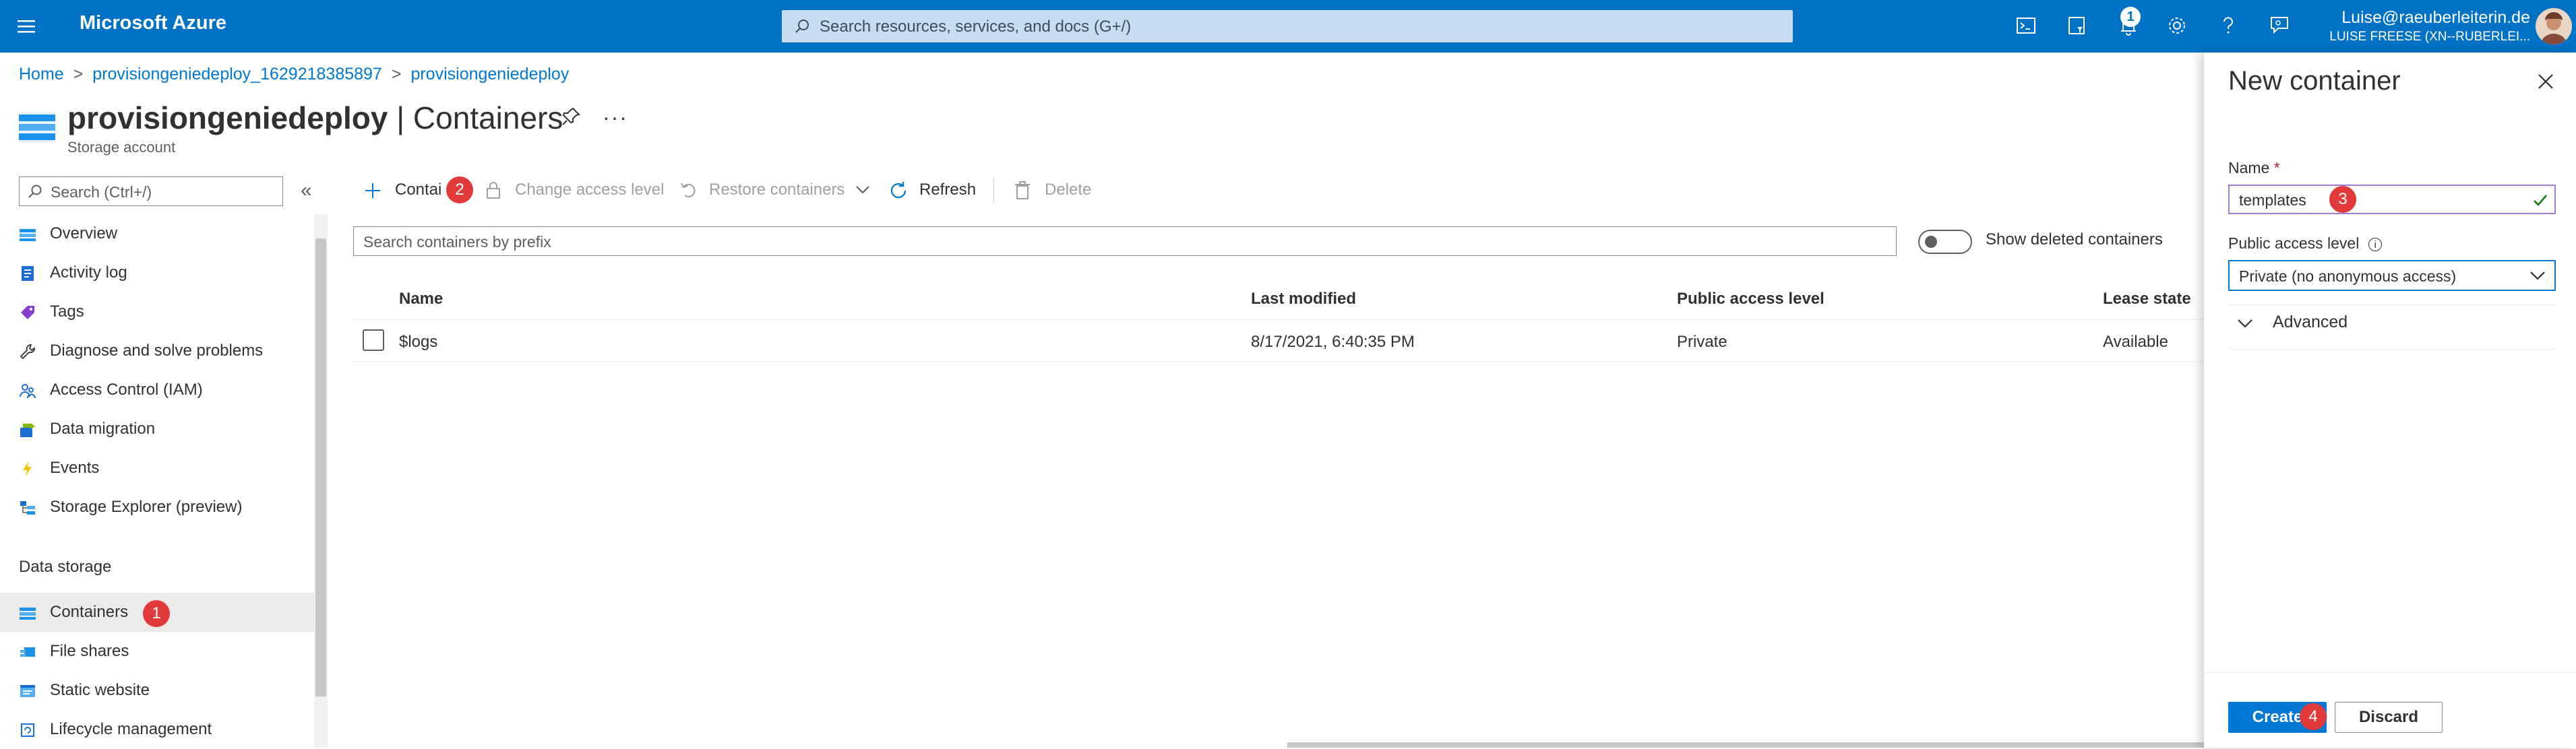 The image size is (2576, 749). I want to click on page-title-resource: provisiongeniedeploy, so click(228, 118).